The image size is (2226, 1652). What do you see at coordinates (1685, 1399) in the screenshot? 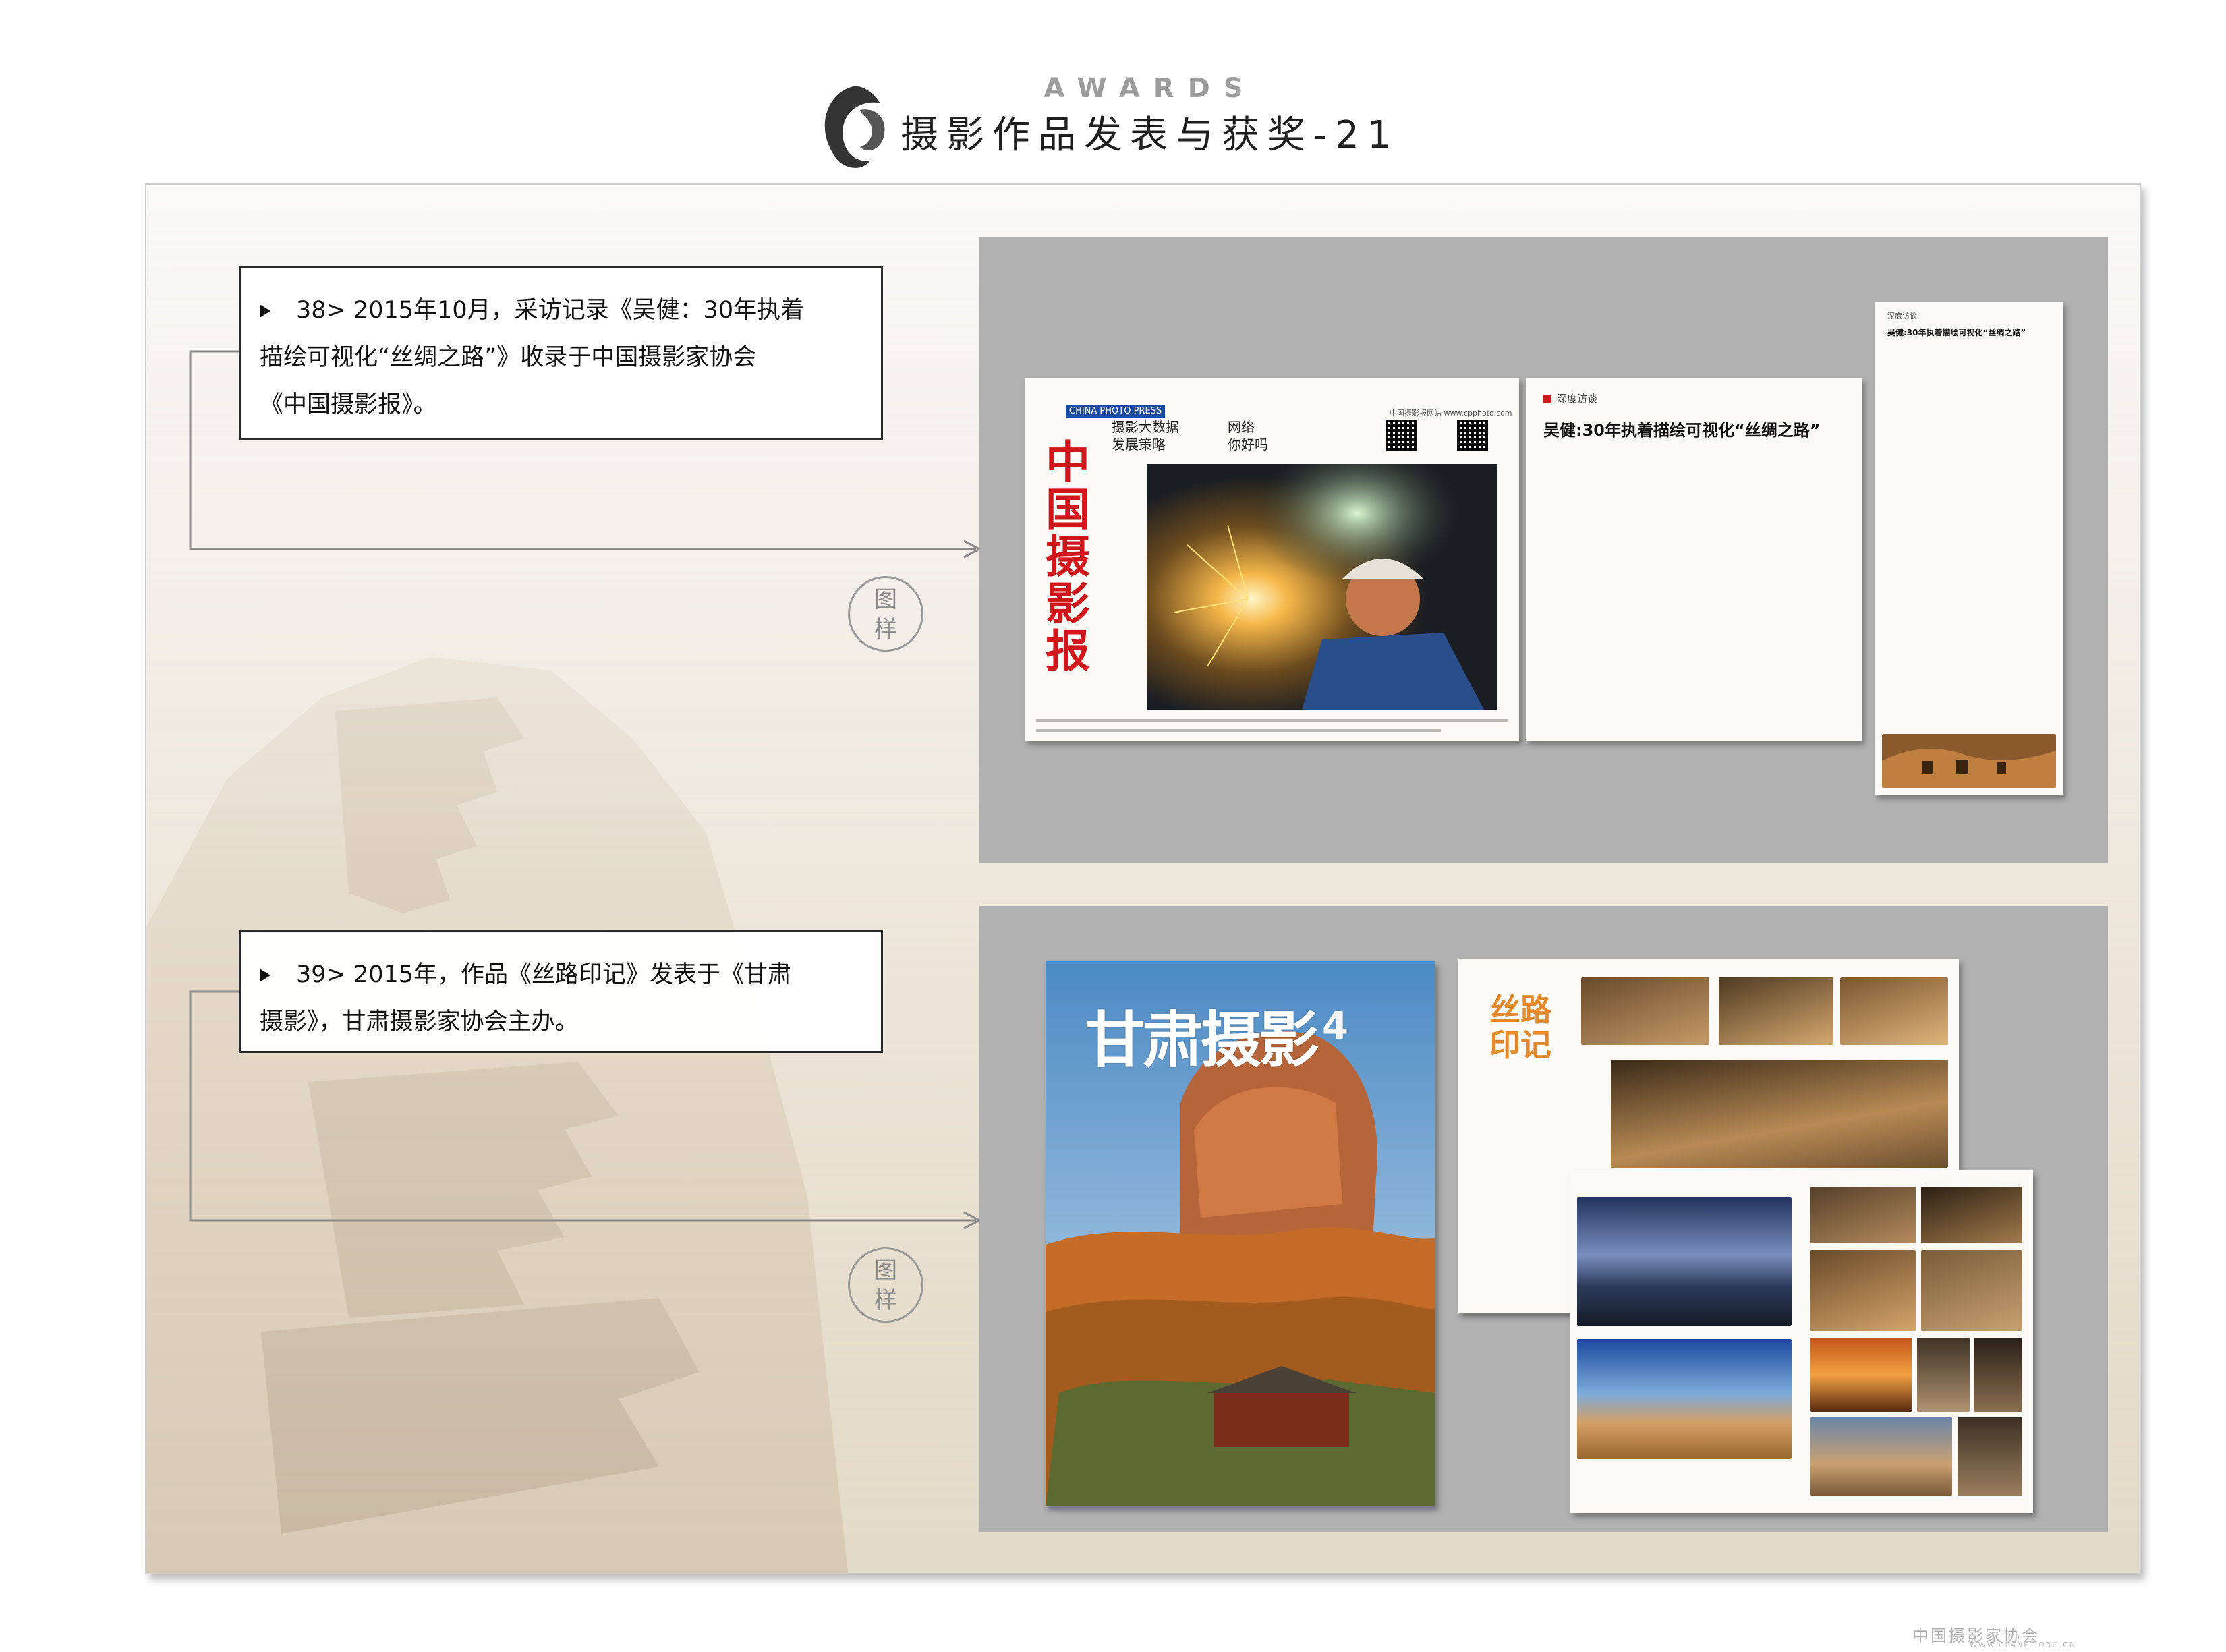
I see `sand-dunes-photo` at bounding box center [1685, 1399].